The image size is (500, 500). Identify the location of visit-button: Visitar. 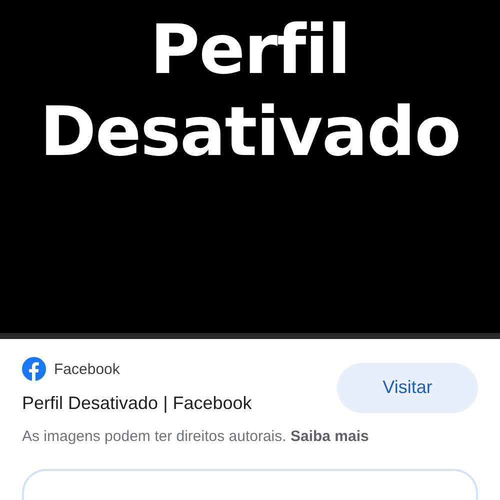
(407, 387).